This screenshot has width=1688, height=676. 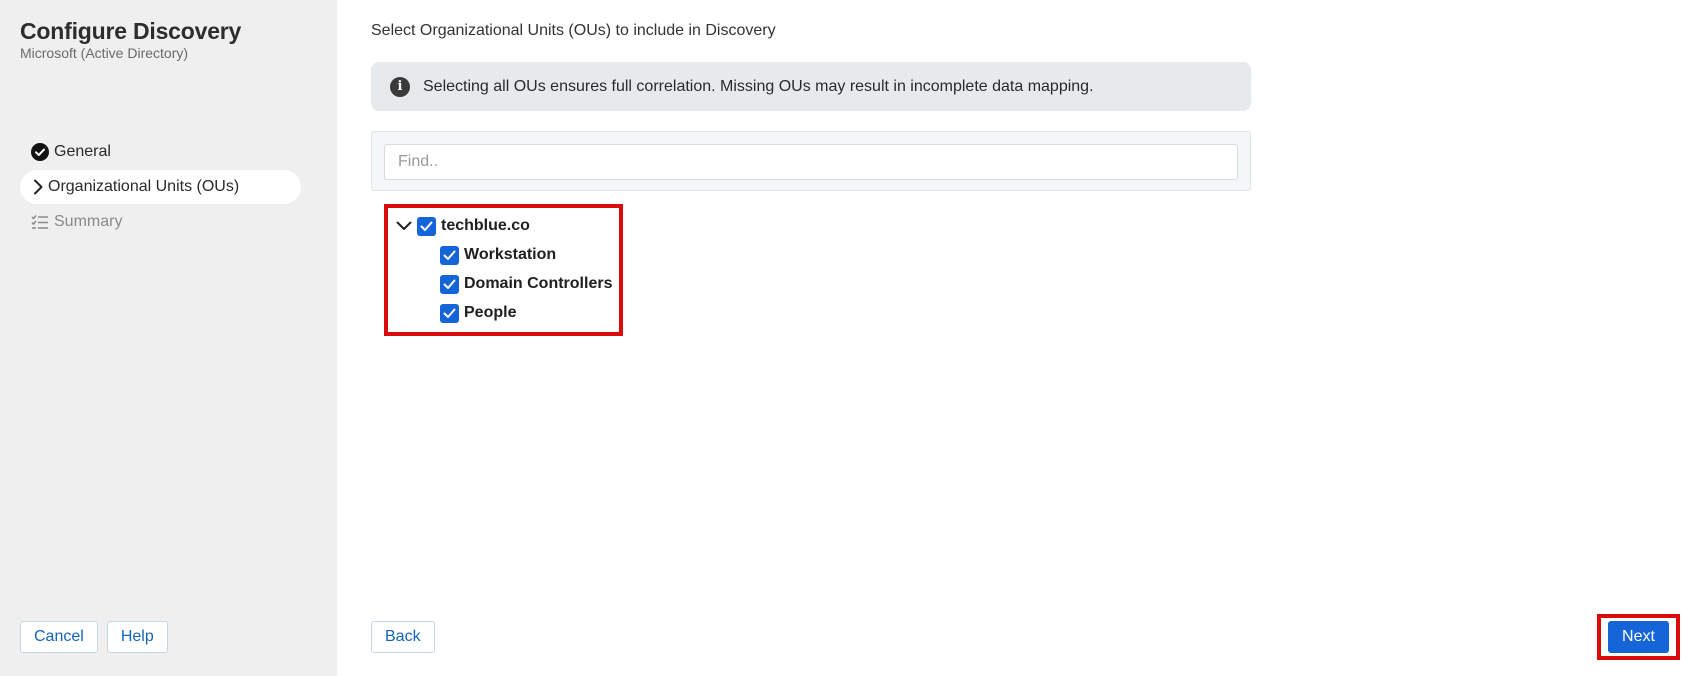 What do you see at coordinates (538, 283) in the screenshot?
I see `tree-node-label: Domain Controllers` at bounding box center [538, 283].